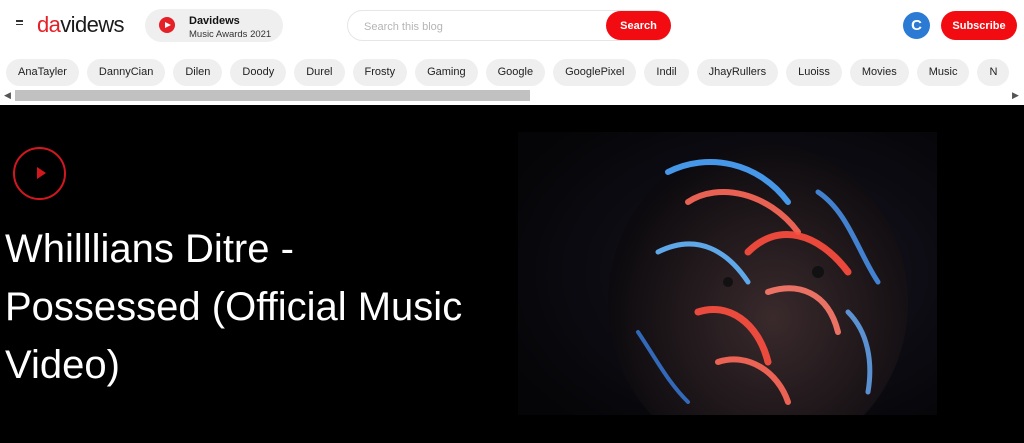  I want to click on horizontal-scrollbar: ◀ ▶, so click(512, 95).